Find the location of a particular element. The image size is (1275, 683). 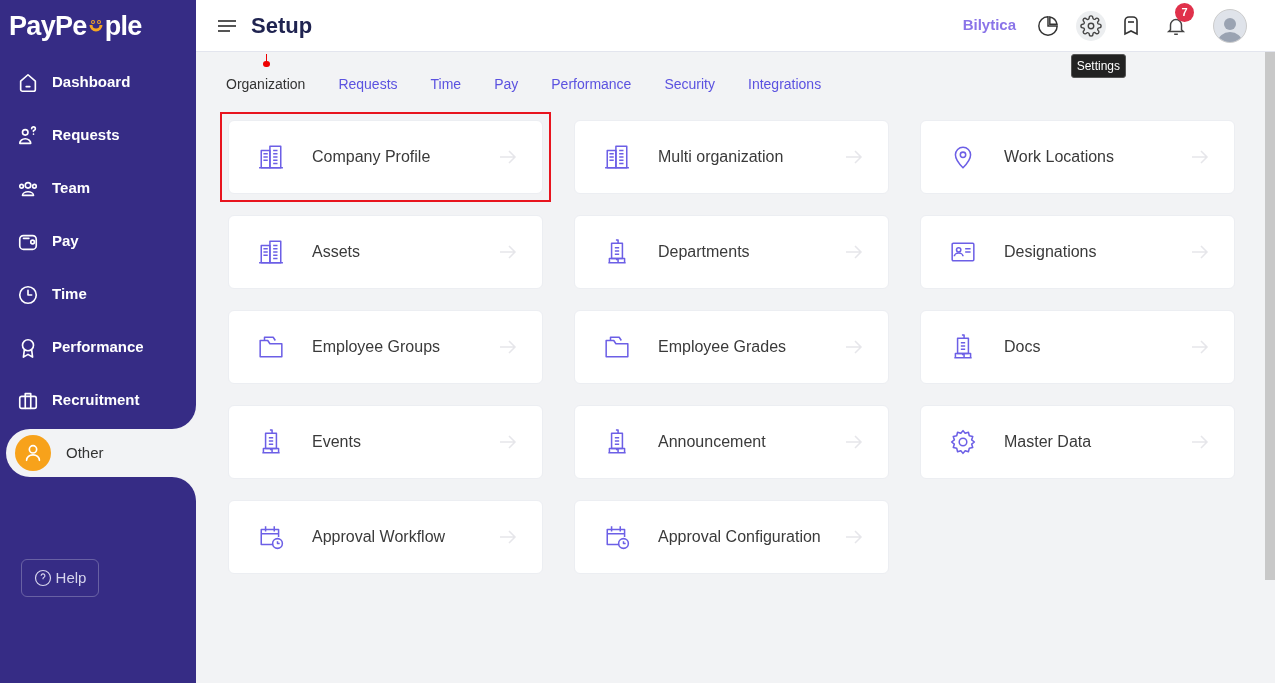

user-question-icon is located at coordinates (28, 135).